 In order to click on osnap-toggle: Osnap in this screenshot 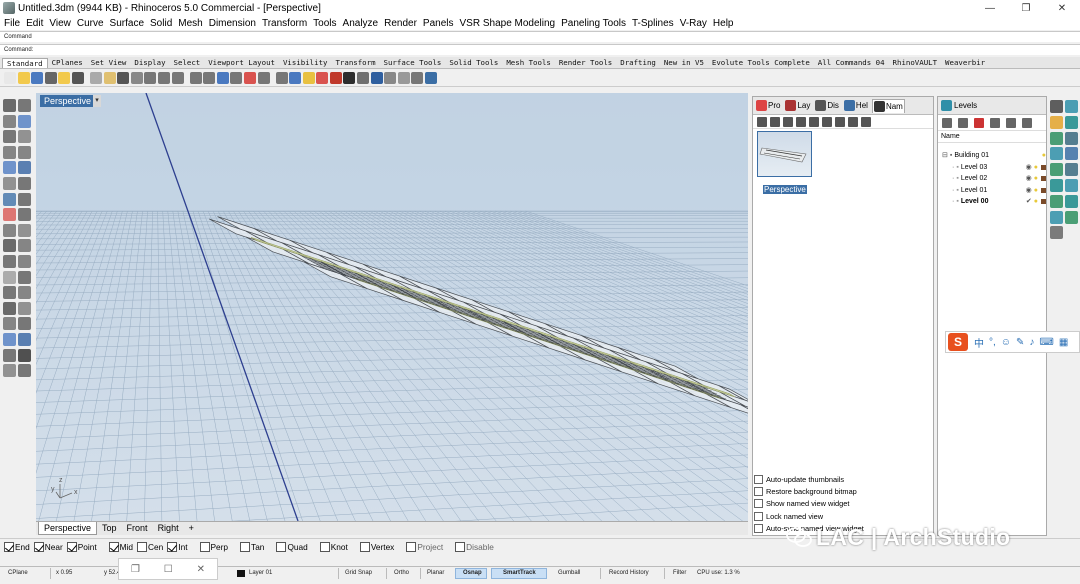, I will do `click(472, 573)`.